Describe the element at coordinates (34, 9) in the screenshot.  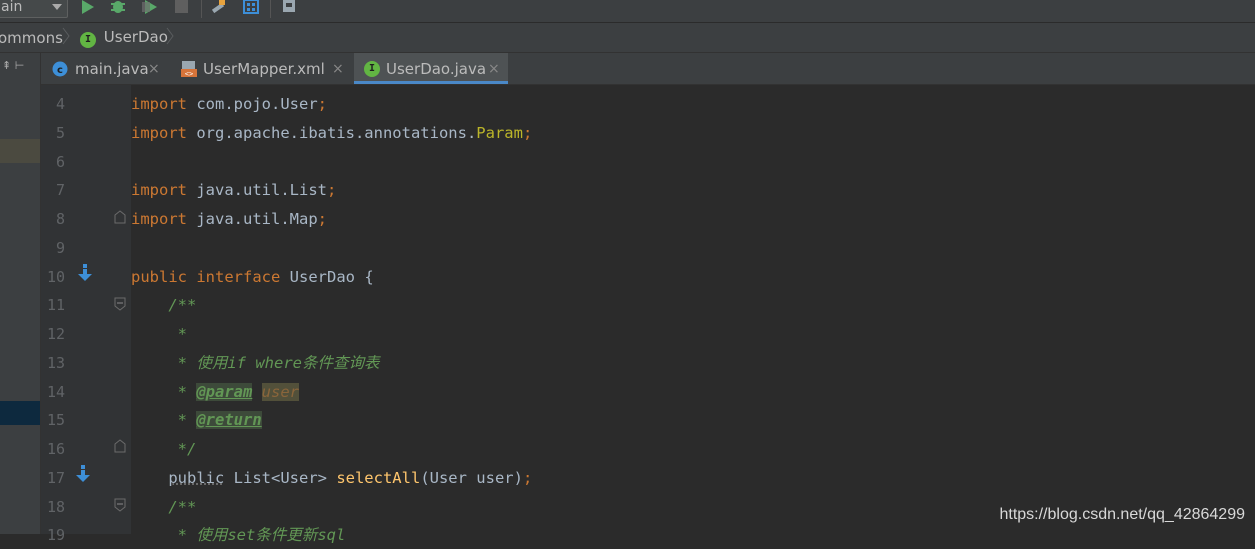
I see `run-configuration-select: ain` at that location.